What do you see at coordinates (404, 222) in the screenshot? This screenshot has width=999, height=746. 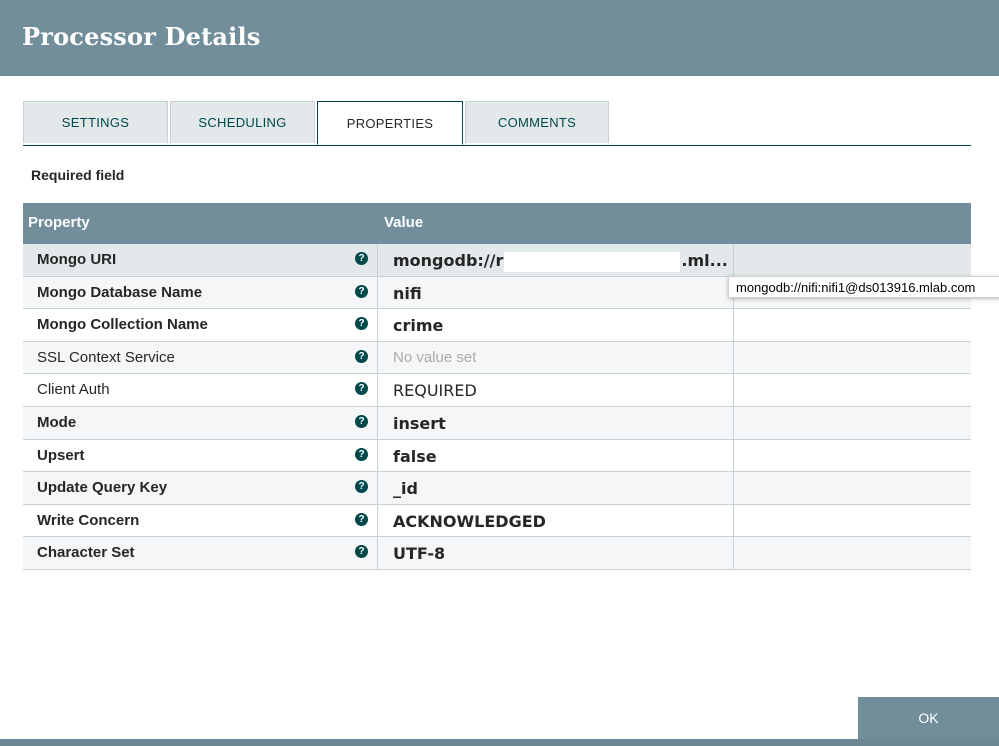 I see `column-header-value: Value` at bounding box center [404, 222].